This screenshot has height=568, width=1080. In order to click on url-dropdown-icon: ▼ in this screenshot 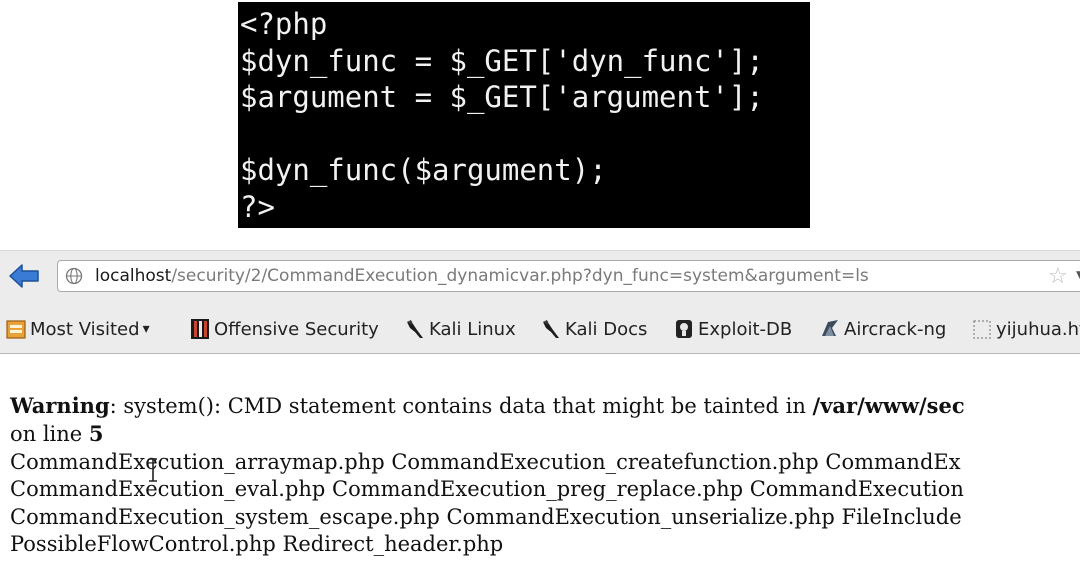, I will do `click(1078, 275)`.